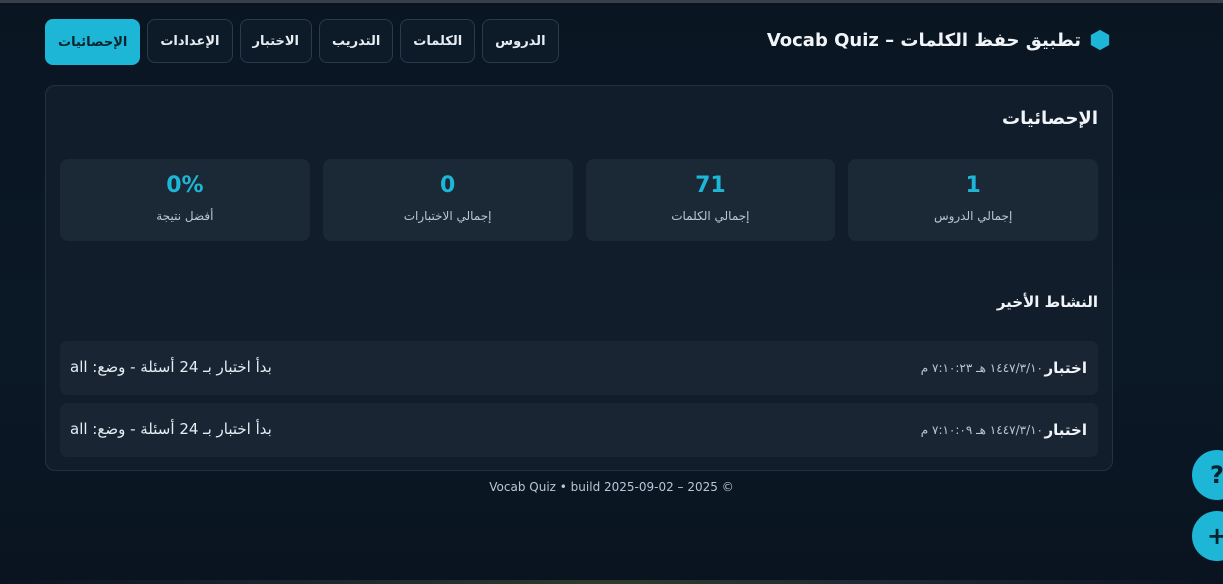  Describe the element at coordinates (981, 368) in the screenshot. I see `activity-time: ١٤٤٧/٣/١٠ هـ ٧:١٠:٢٣ م` at that location.